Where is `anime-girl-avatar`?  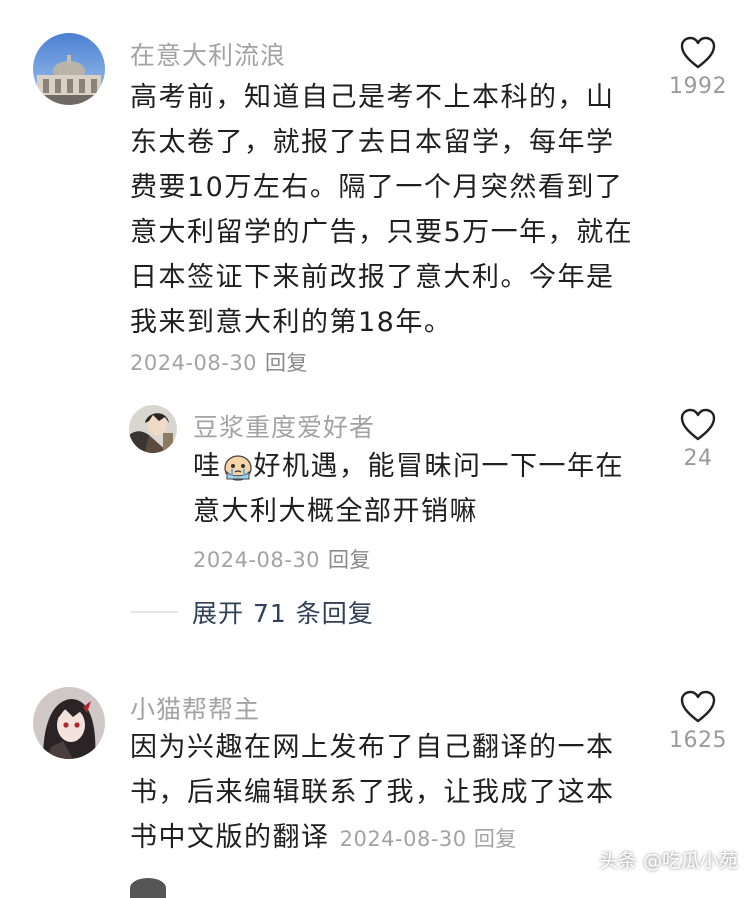
anime-girl-avatar is located at coordinates (69, 723).